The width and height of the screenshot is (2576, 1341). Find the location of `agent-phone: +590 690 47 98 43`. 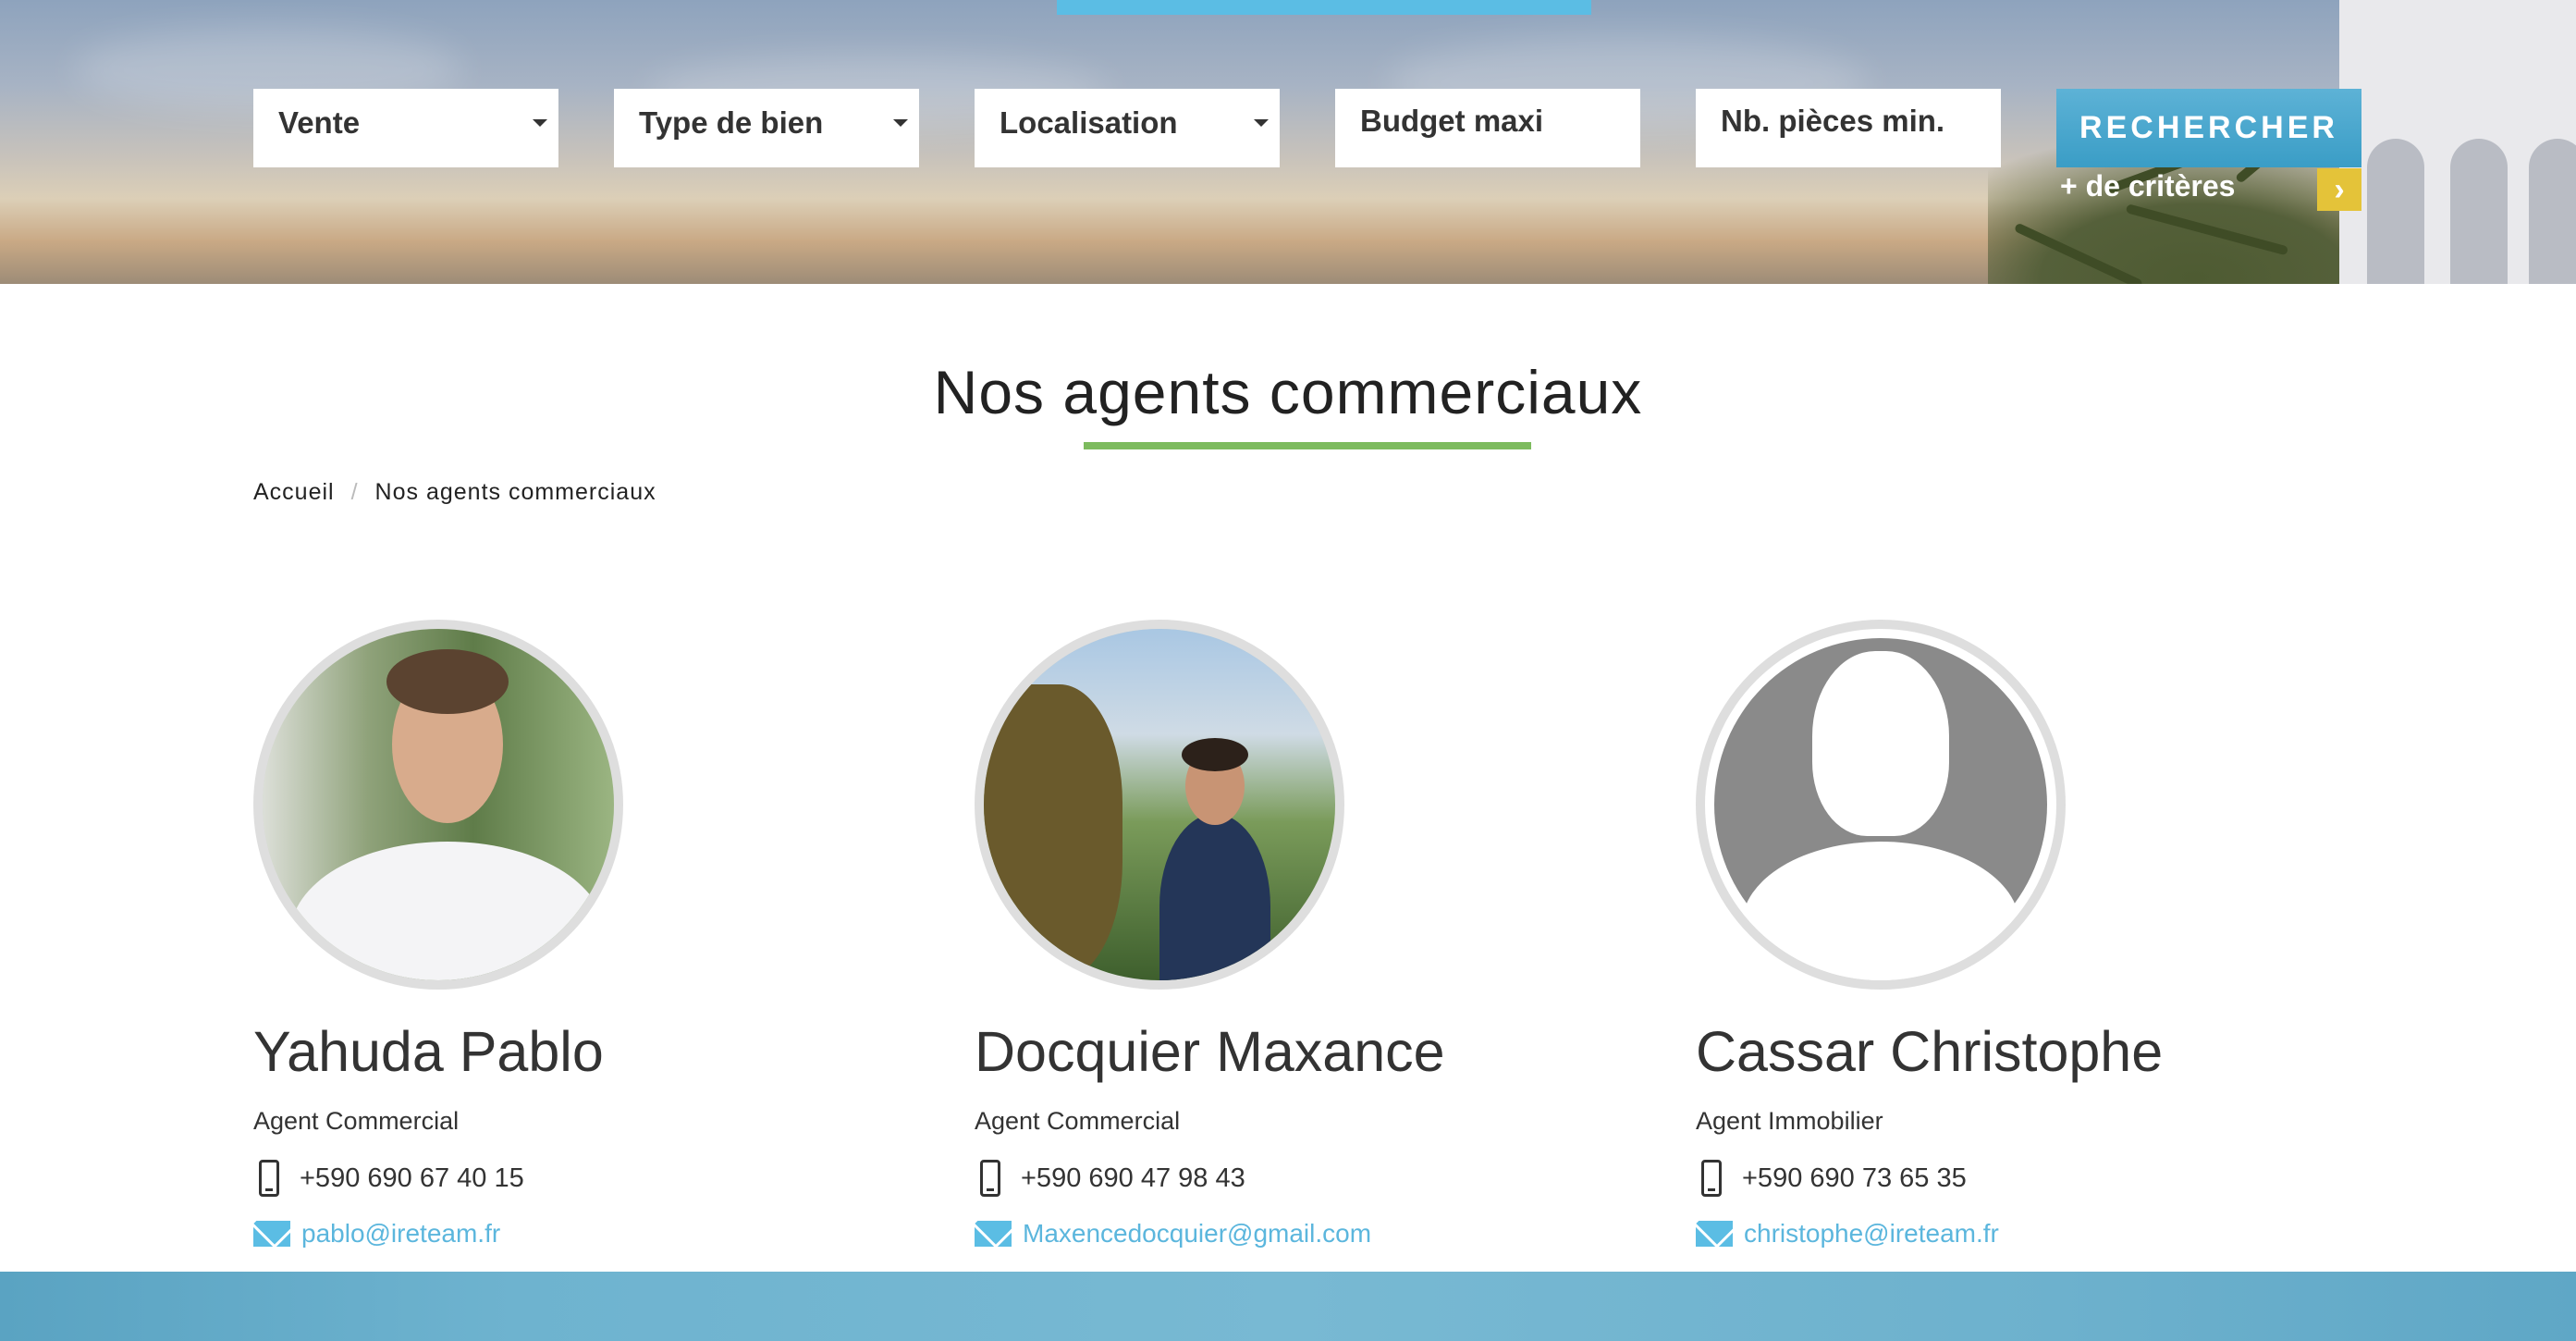

agent-phone: +590 690 47 98 43 is located at coordinates (1133, 1178).